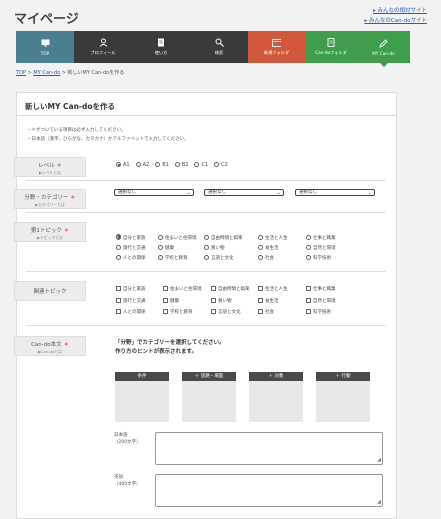 The image size is (441, 519). Describe the element at coordinates (276, 52) in the screenshot. I see `nav-new-folder-label: 新規フォルダ` at that location.